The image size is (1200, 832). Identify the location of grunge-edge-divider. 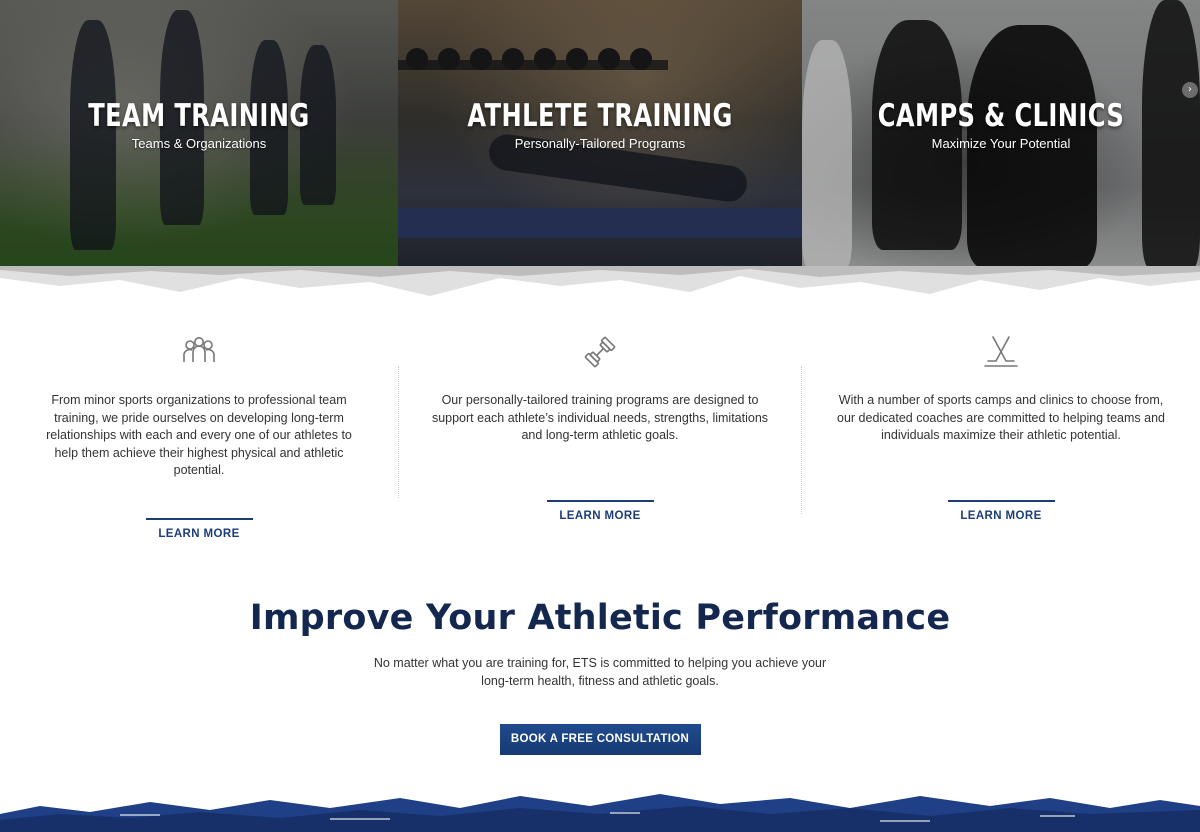
(600, 281).